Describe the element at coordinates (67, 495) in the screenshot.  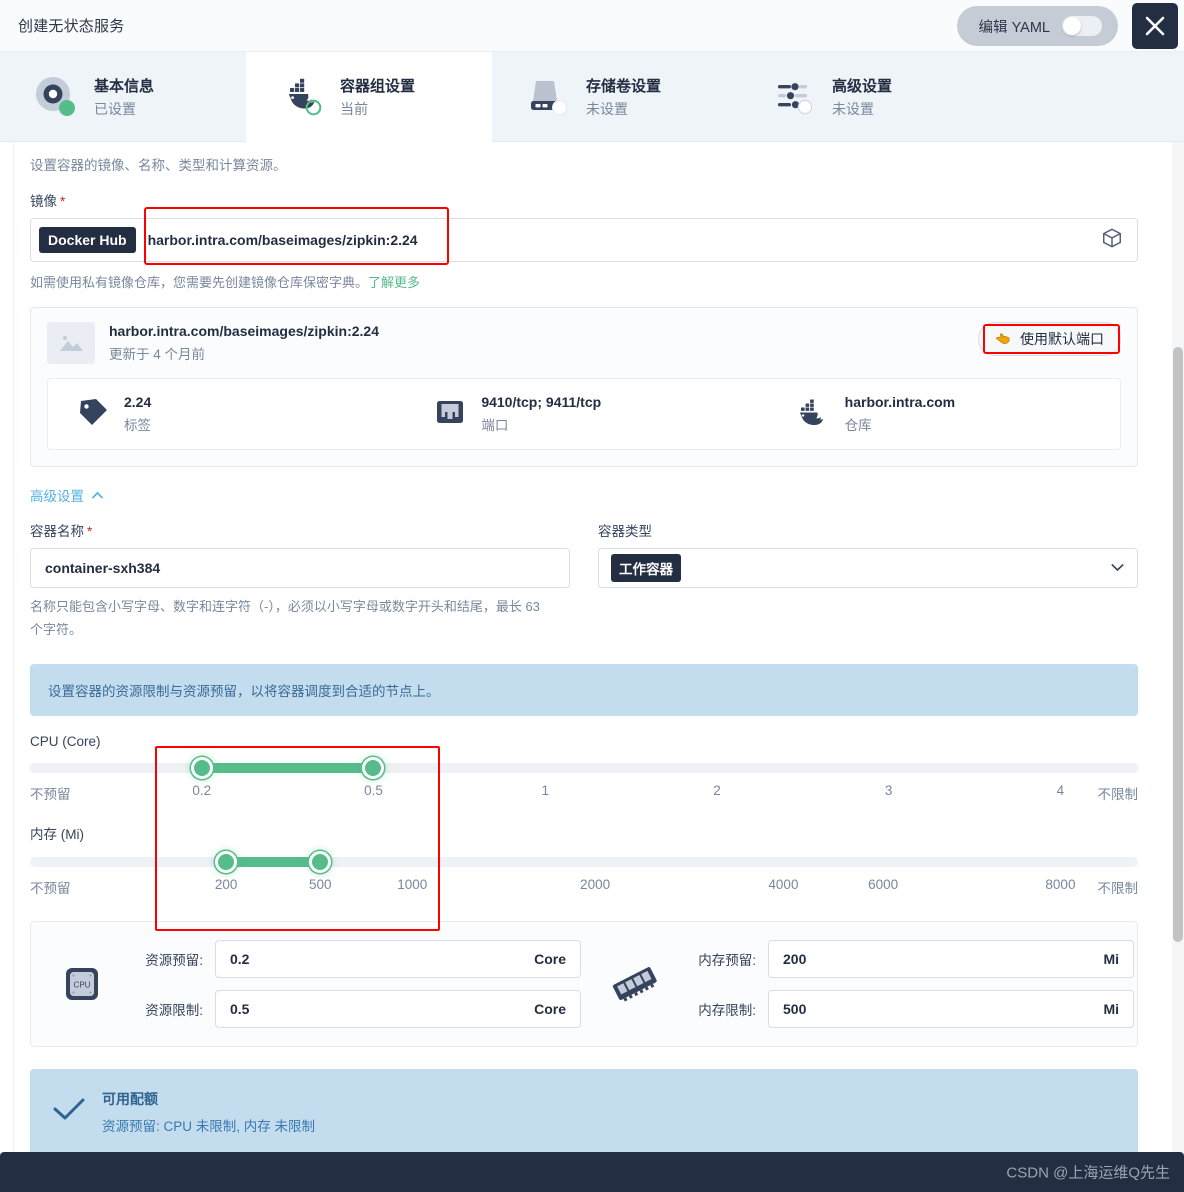
I see `advanced-settings-toggle: 高级设置` at that location.